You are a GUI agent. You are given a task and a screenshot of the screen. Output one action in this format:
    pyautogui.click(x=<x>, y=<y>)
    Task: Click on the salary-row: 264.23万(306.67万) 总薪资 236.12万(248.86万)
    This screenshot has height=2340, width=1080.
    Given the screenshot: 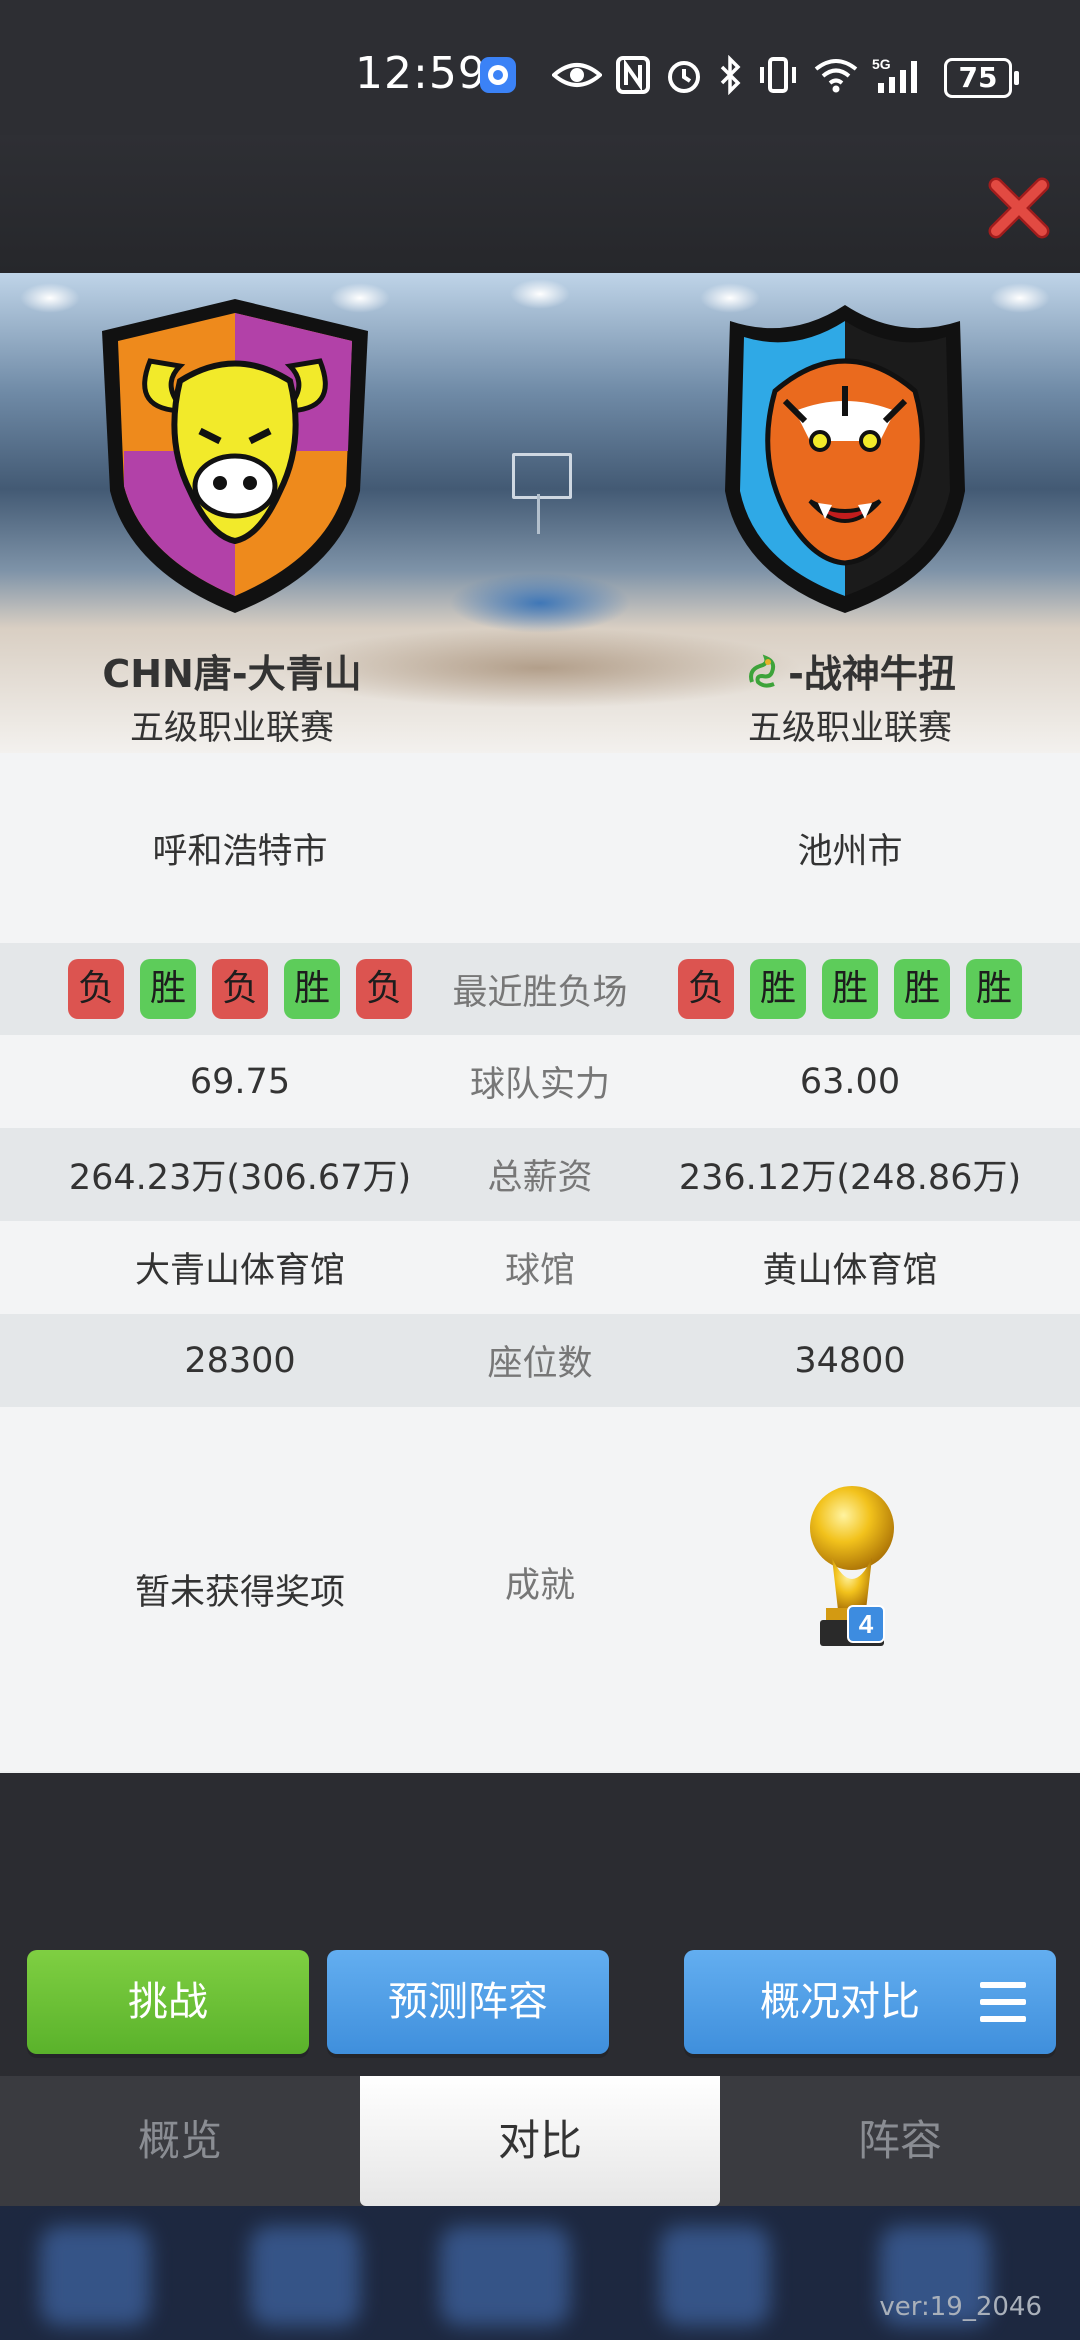 What is the action you would take?
    pyautogui.click(x=540, y=1174)
    